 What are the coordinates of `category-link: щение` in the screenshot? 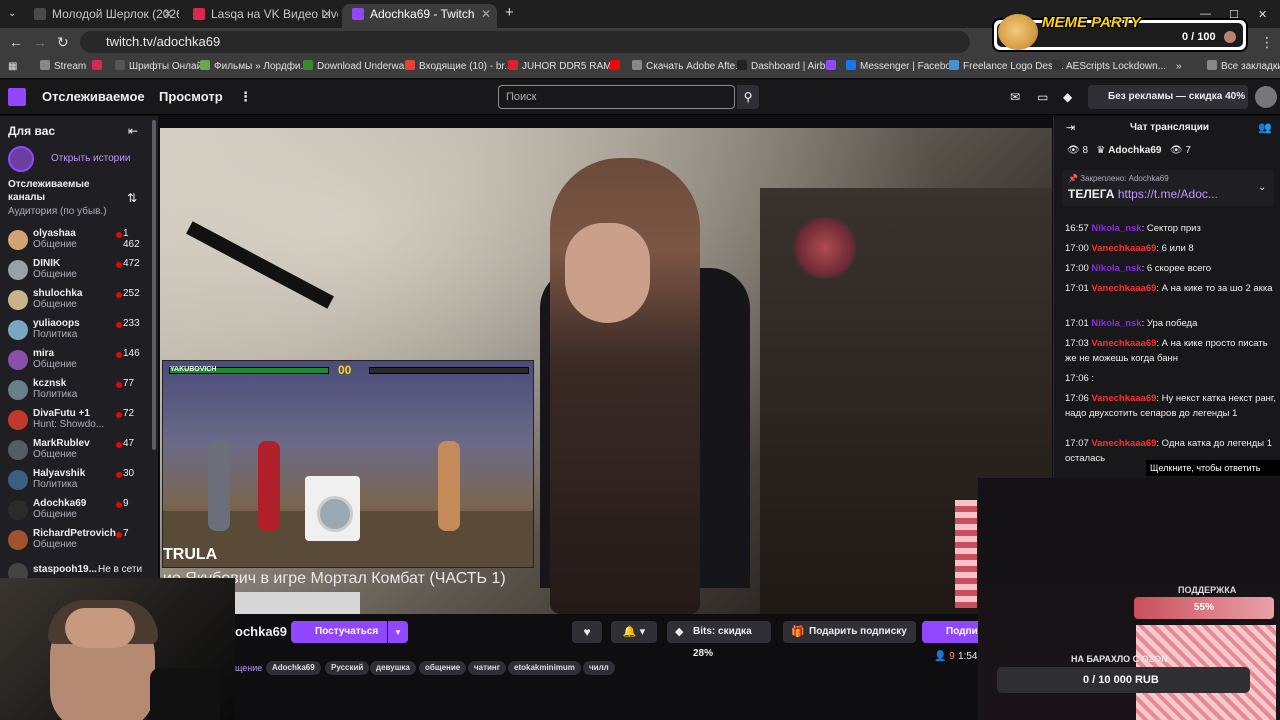 It's located at (248, 668).